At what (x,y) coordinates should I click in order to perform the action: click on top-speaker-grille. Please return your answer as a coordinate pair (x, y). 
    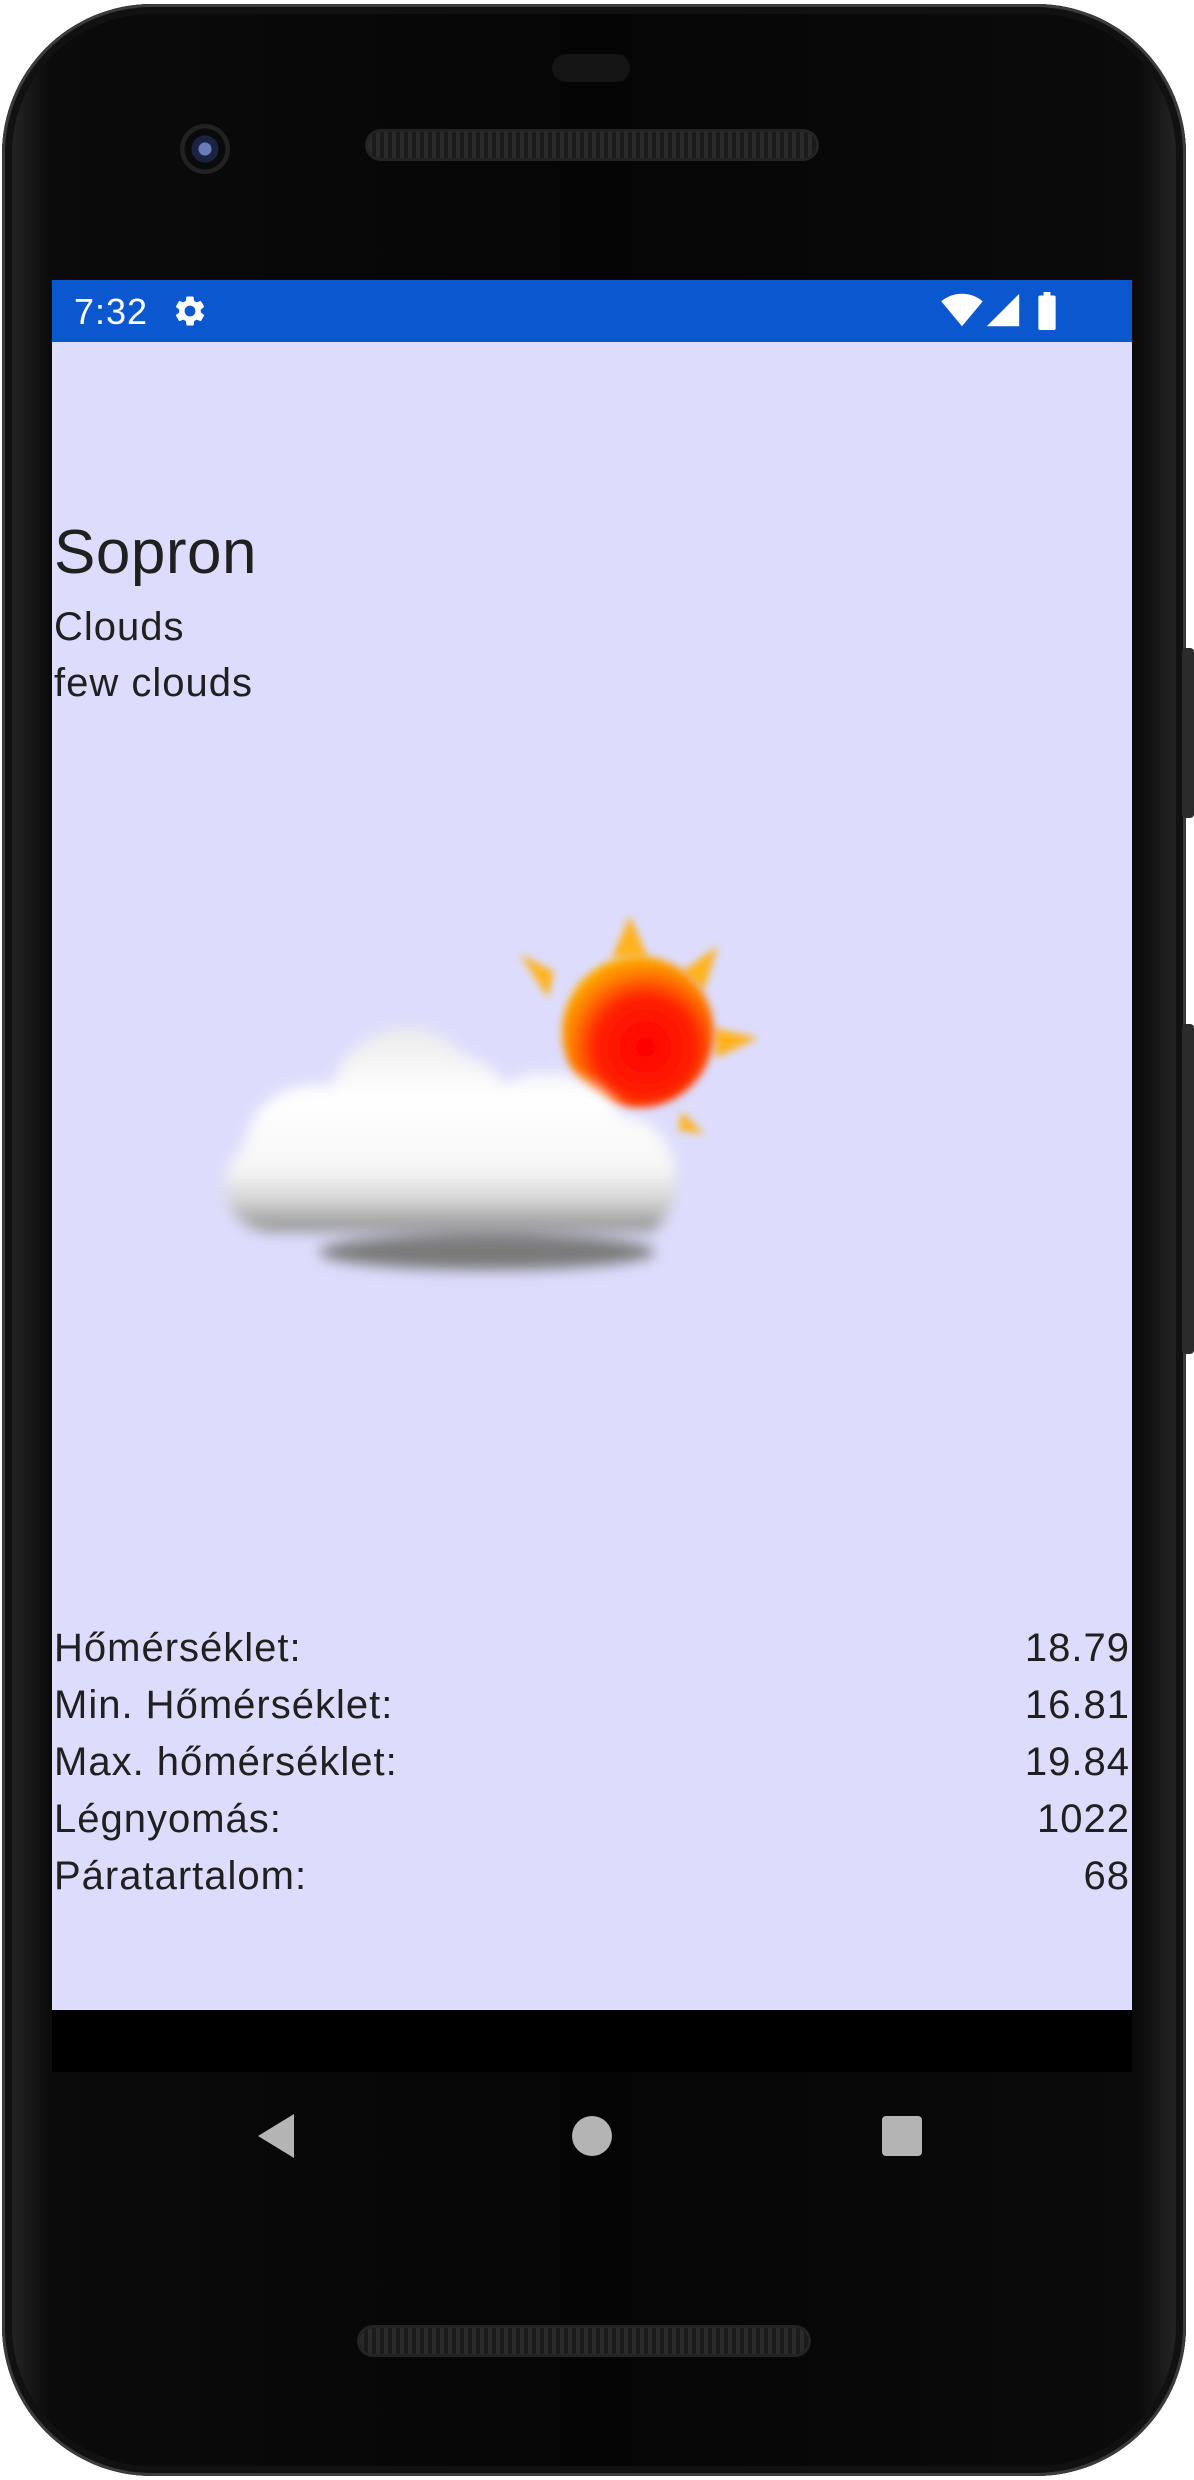
    Looking at the image, I should click on (592, 145).